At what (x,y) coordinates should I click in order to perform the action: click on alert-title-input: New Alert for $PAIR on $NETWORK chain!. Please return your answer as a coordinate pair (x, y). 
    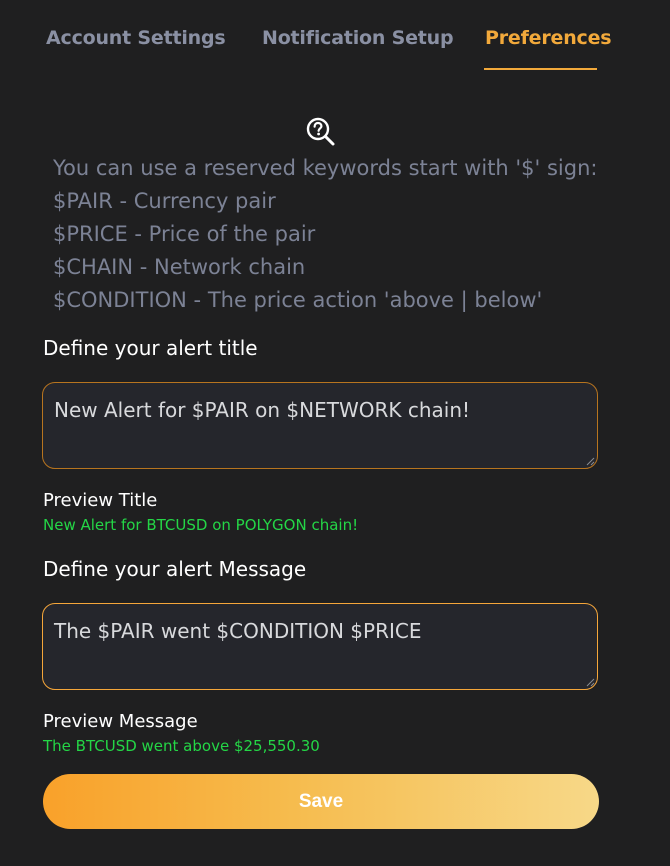
    Looking at the image, I should click on (320, 425).